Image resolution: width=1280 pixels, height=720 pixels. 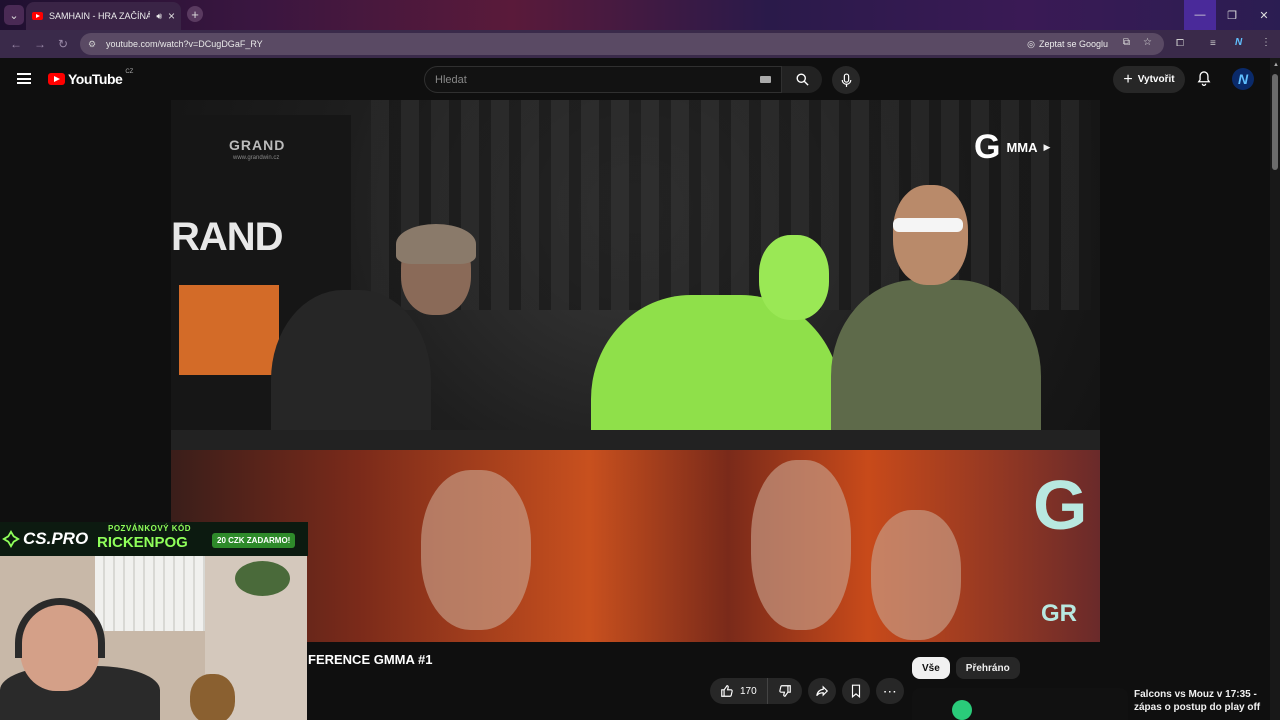 I want to click on chip-all: Vše, so click(x=931, y=668).